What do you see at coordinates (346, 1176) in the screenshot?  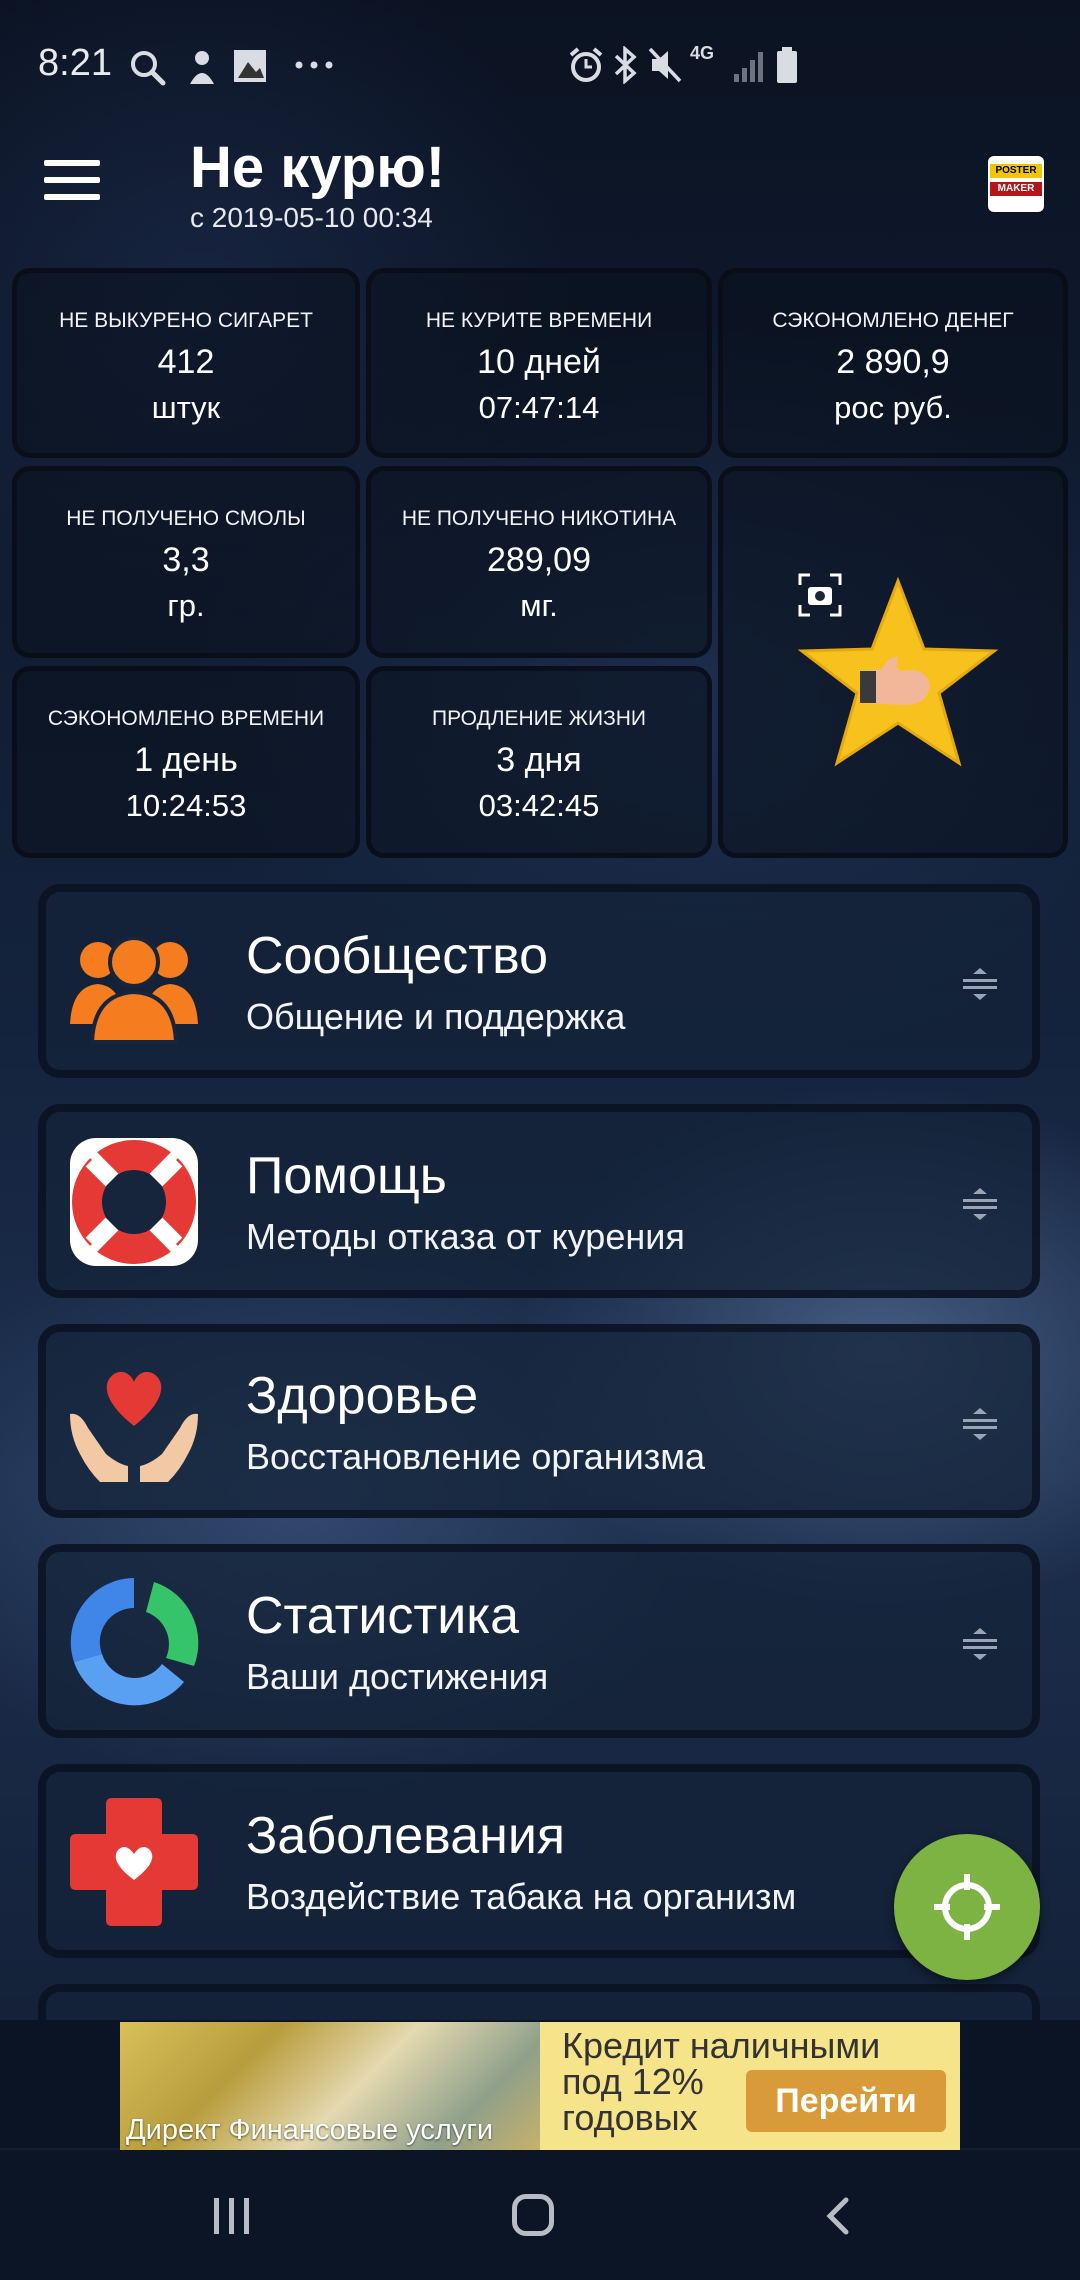 I see `menu-title: Помощь` at bounding box center [346, 1176].